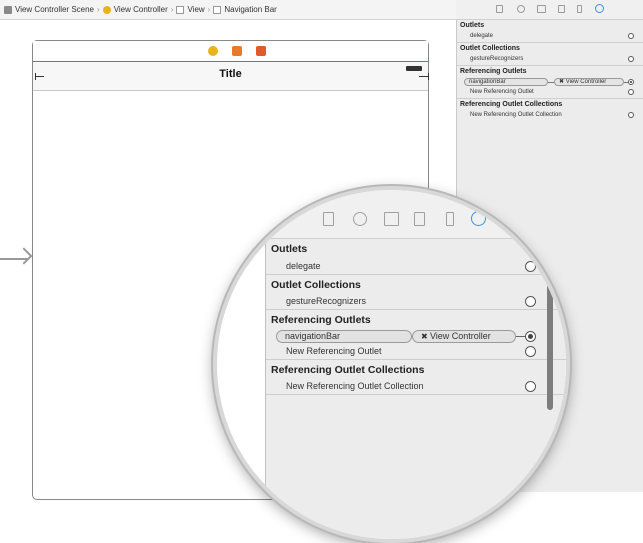 The image size is (643, 543). What do you see at coordinates (550, 330) in the screenshot?
I see `scrollbar` at bounding box center [550, 330].